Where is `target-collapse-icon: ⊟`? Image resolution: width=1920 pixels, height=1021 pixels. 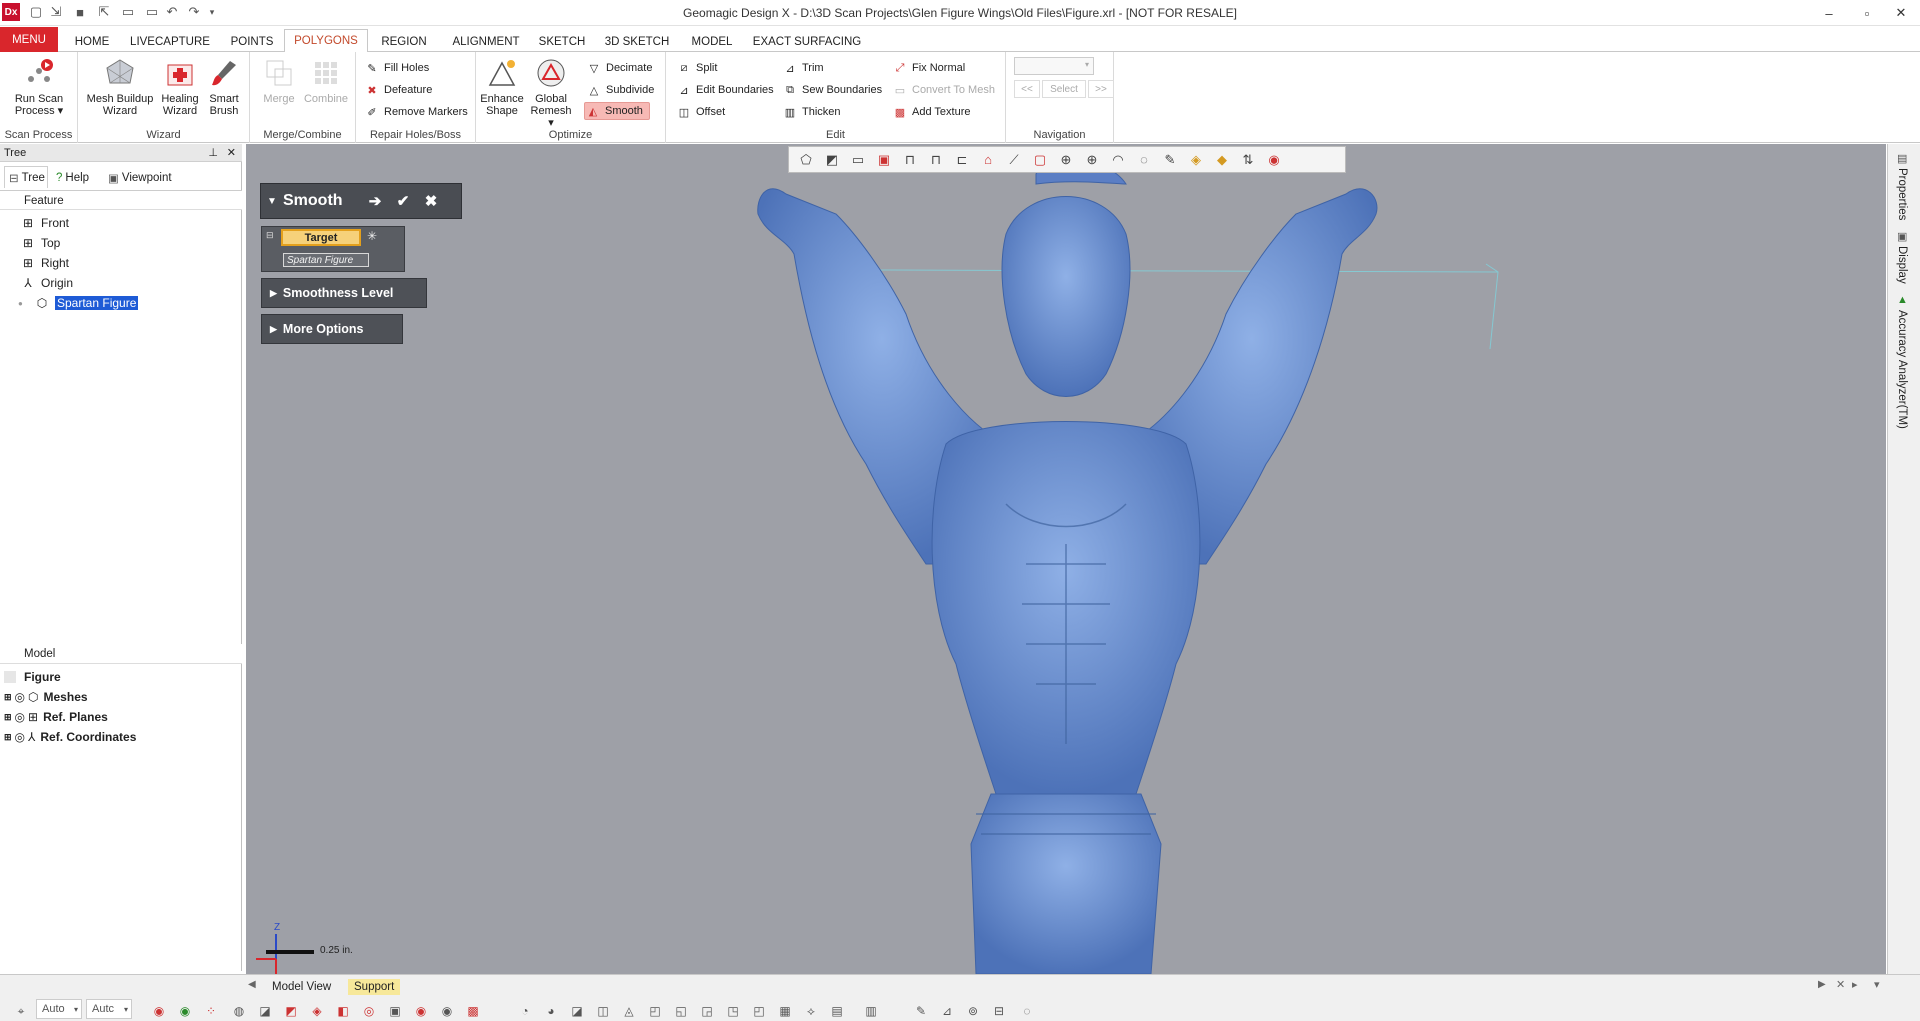
target-collapse-icon: ⊟ is located at coordinates (270, 235).